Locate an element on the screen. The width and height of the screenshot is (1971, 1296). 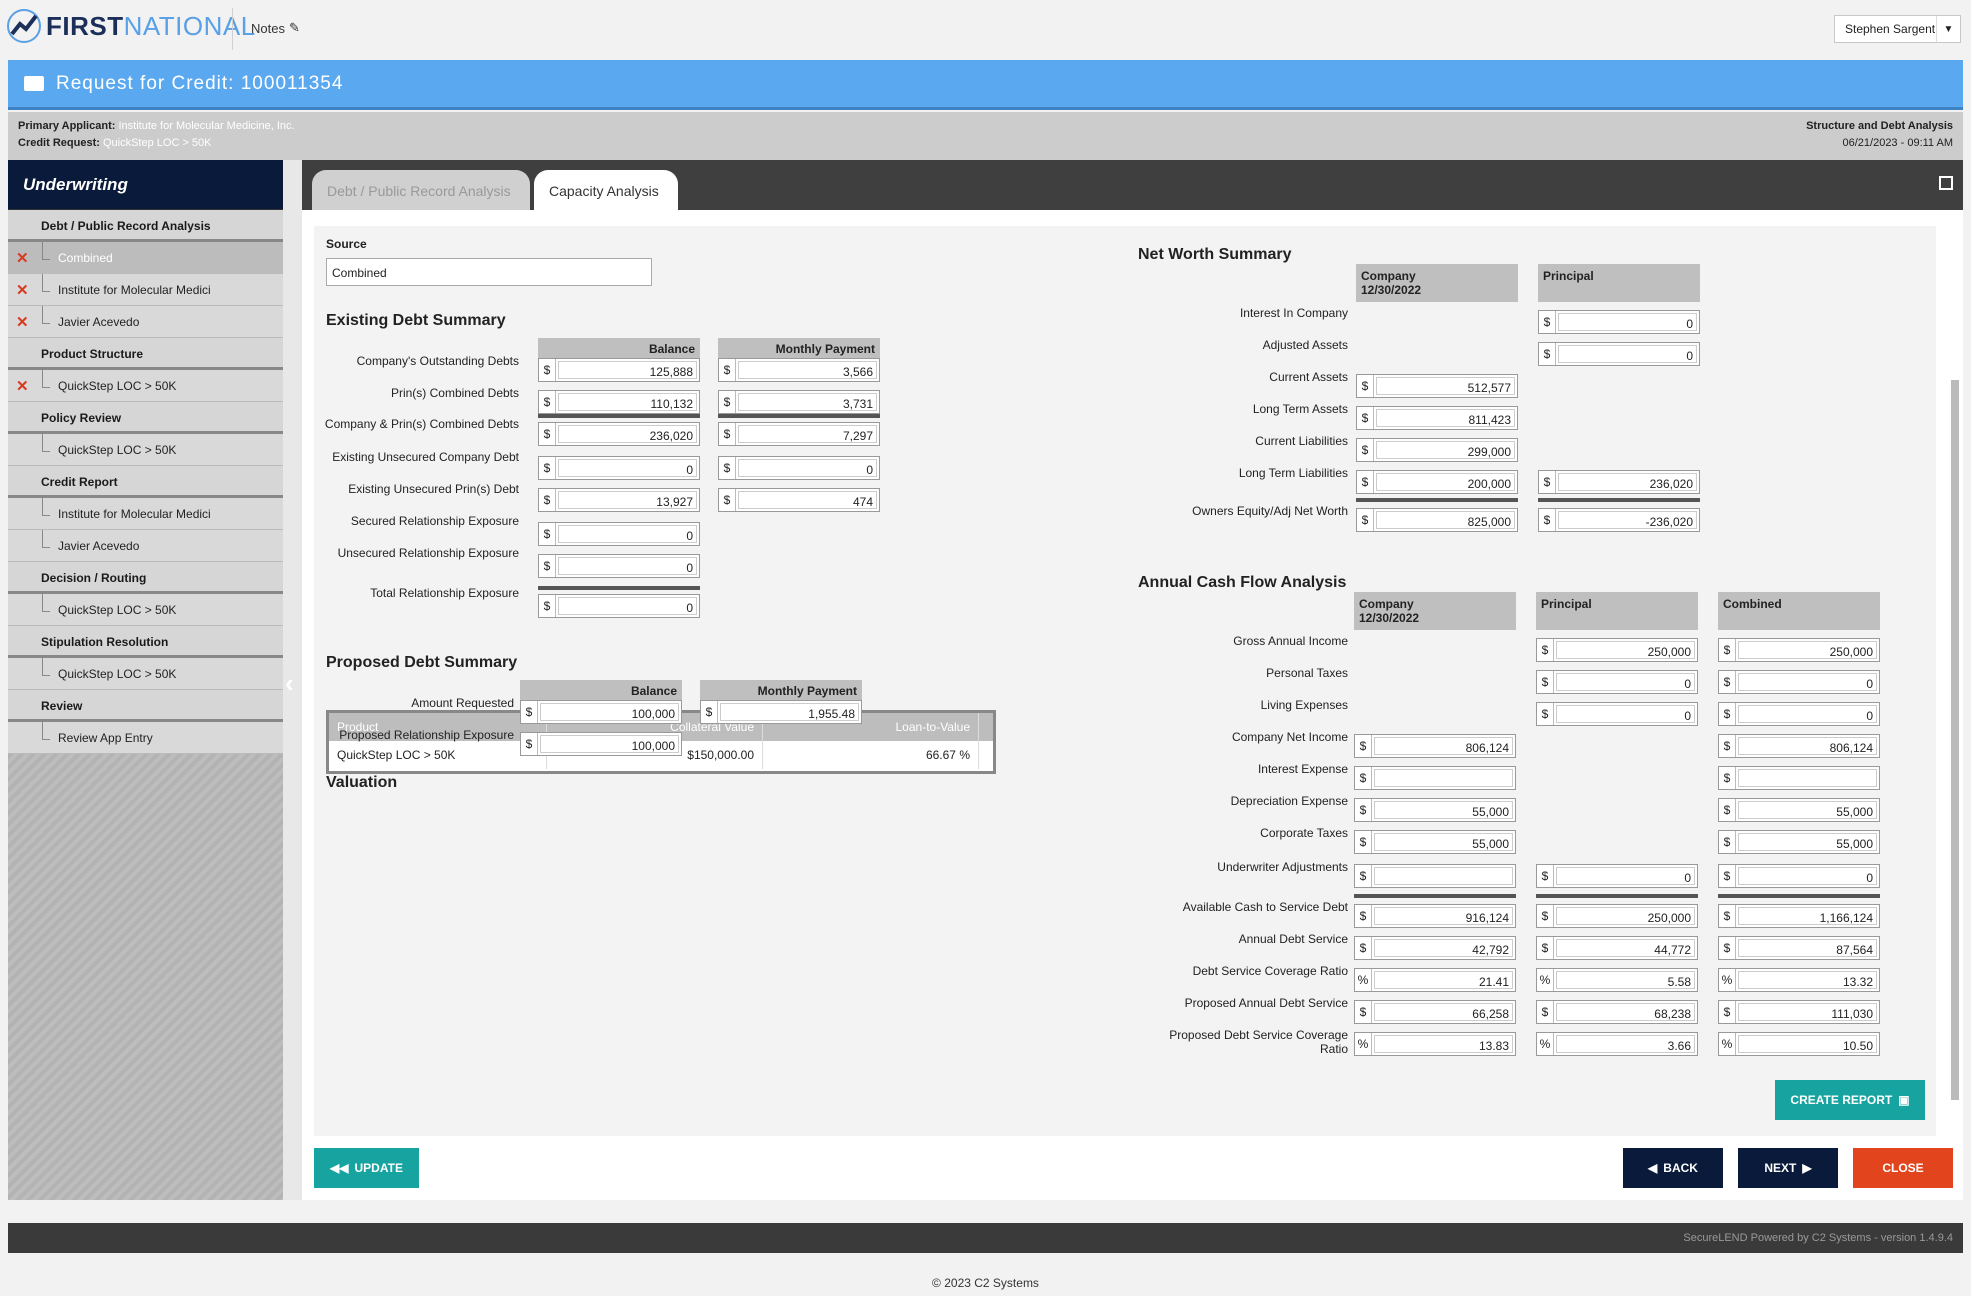
value-field: $111,030 is located at coordinates (1799, 1012).